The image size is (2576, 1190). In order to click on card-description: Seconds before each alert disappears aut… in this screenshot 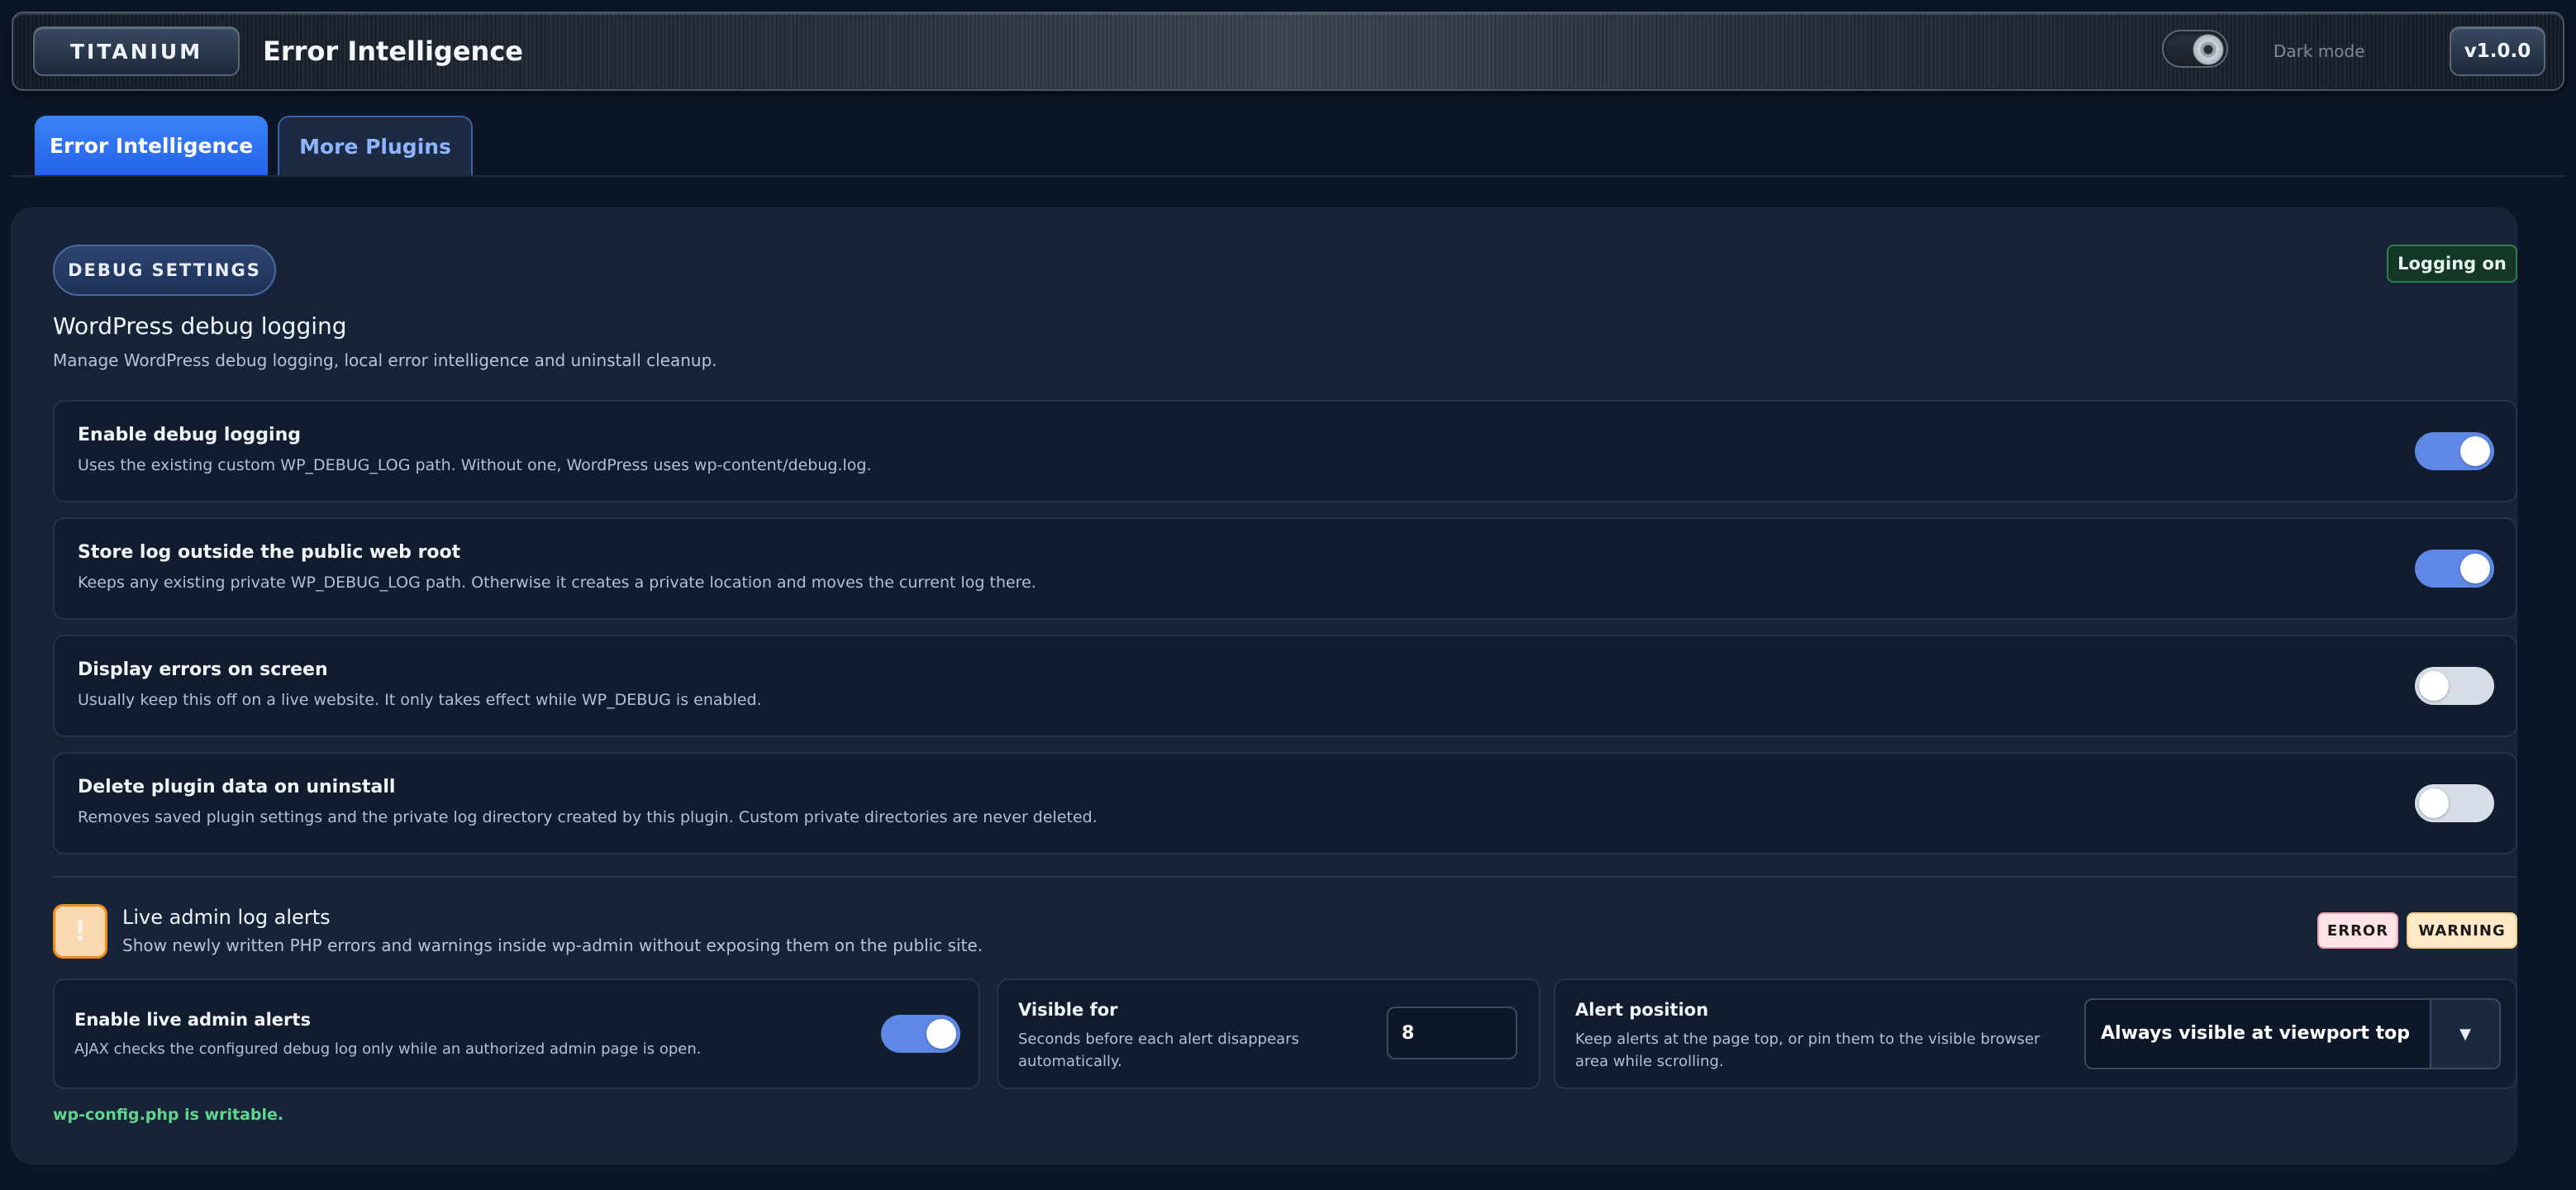, I will do `click(1159, 1050)`.